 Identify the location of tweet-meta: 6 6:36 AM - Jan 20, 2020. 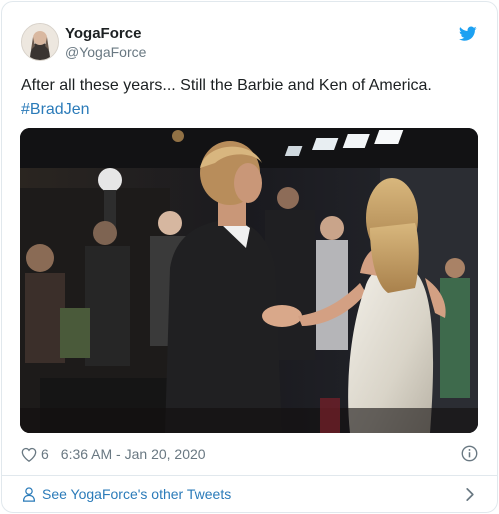
(113, 454).